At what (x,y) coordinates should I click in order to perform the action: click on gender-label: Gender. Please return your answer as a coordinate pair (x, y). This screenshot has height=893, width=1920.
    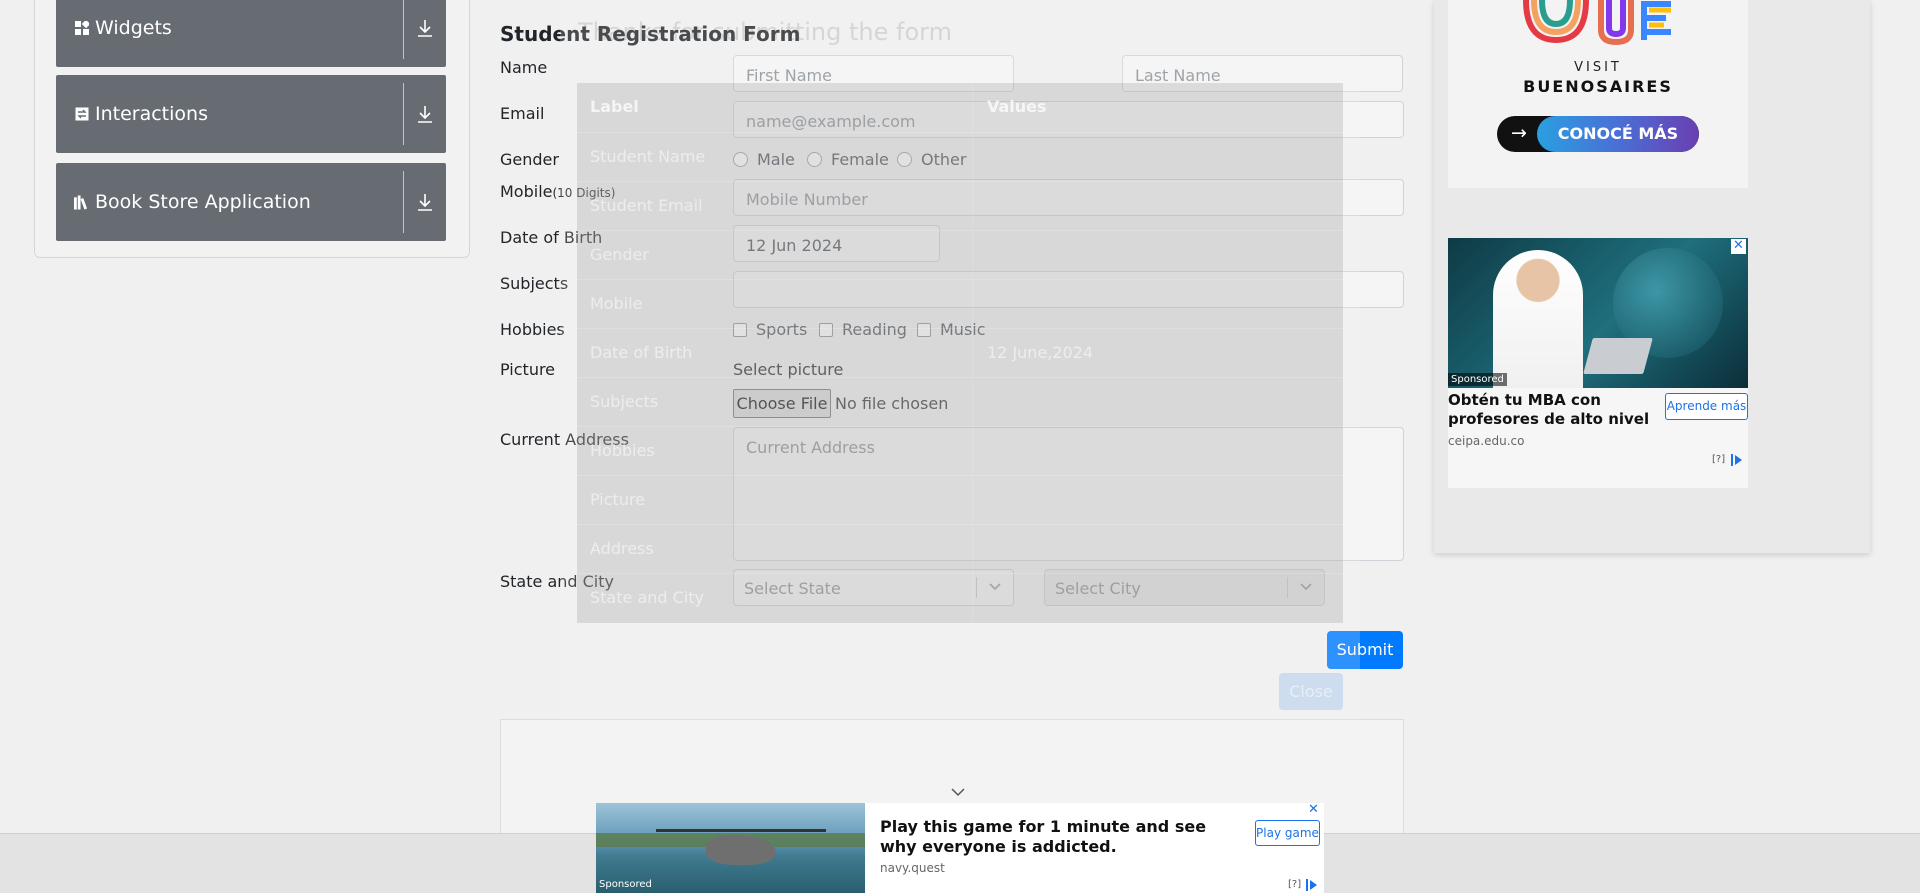
    Looking at the image, I should click on (529, 159).